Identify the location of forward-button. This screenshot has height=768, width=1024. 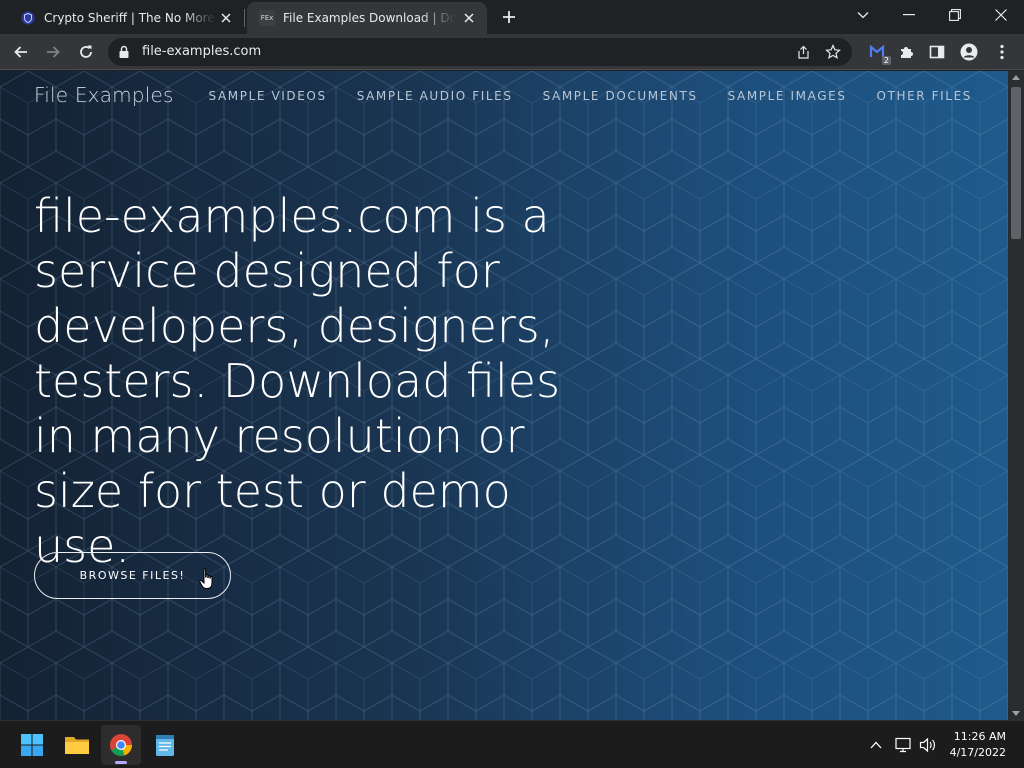
(53, 52).